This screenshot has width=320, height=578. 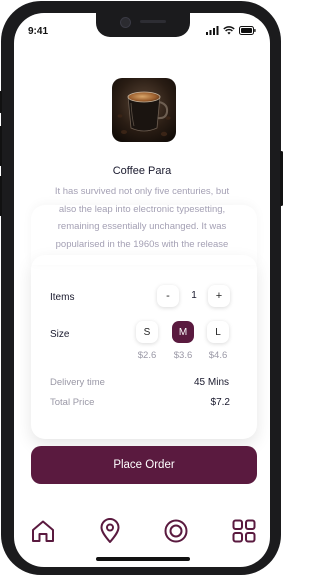 I want to click on home-indicator, so click(x=143, y=559).